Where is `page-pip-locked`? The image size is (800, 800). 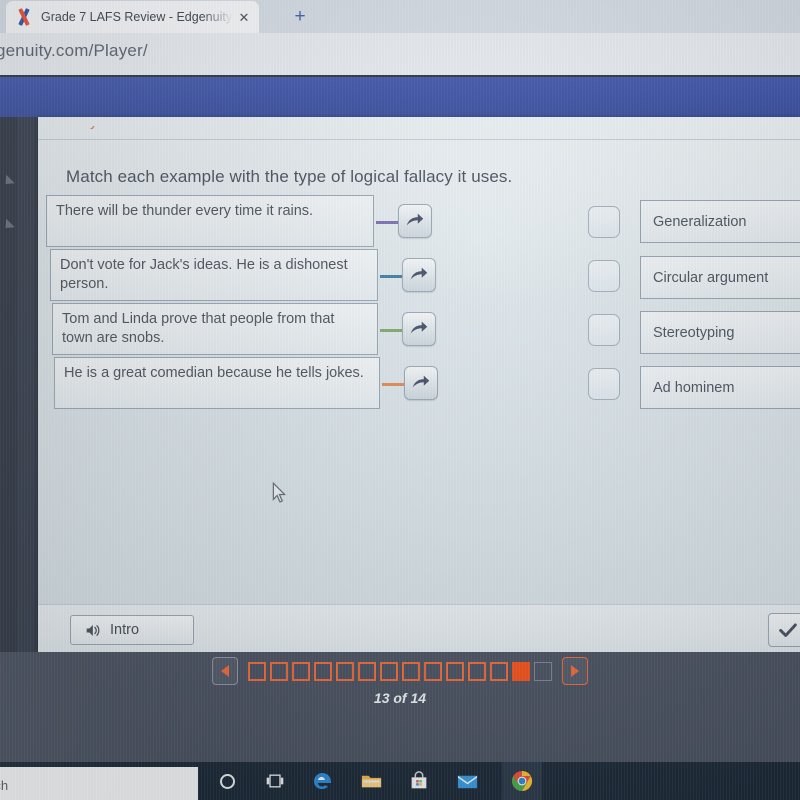
page-pip-locked is located at coordinates (543, 671).